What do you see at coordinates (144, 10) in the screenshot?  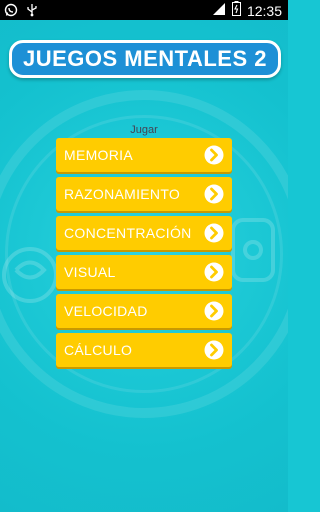 I see `status-bar: 12:35` at bounding box center [144, 10].